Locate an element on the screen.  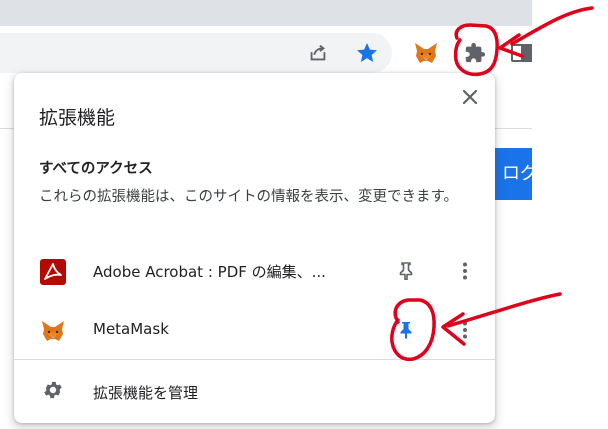
pin-button is located at coordinates (406, 271).